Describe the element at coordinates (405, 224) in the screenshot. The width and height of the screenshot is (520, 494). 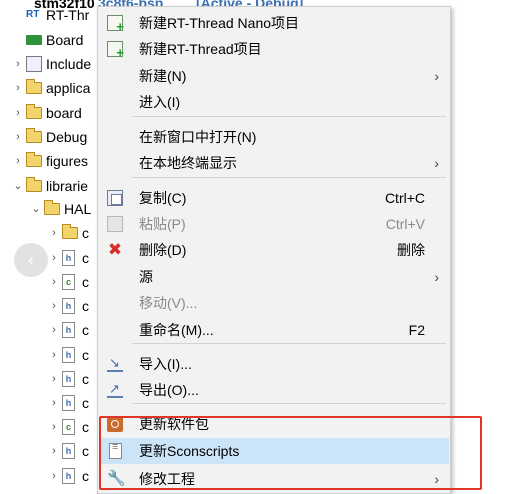
I see `menu-item-shortcut: Ctrl+V` at that location.